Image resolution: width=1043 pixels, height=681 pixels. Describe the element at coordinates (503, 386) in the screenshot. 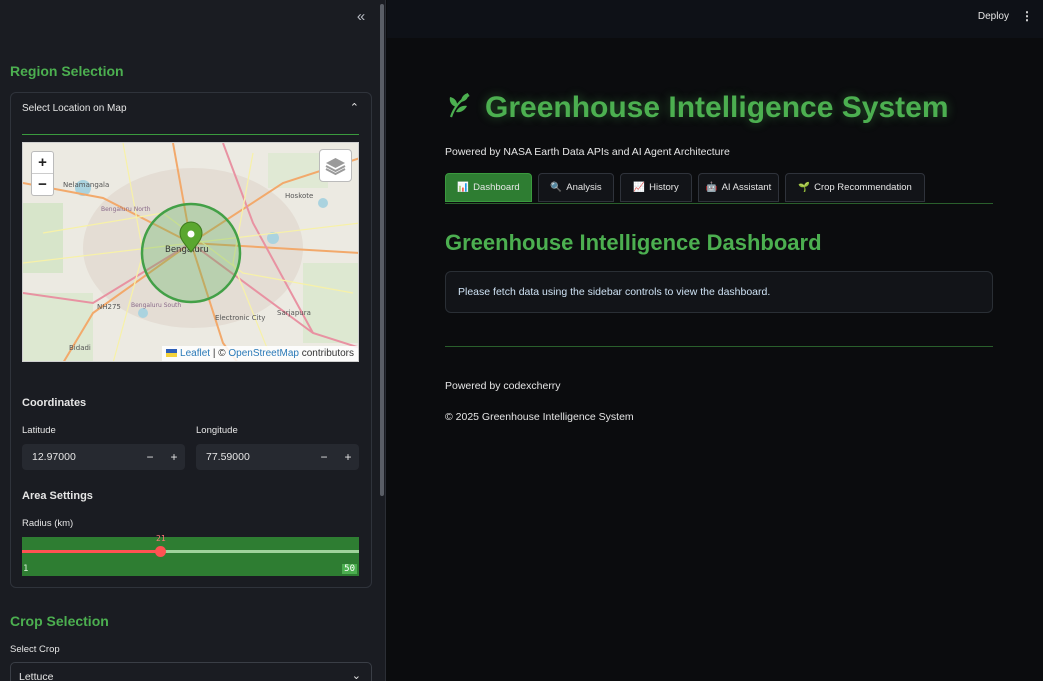

I see `footer-powered-by: Powered by codexcherry` at that location.